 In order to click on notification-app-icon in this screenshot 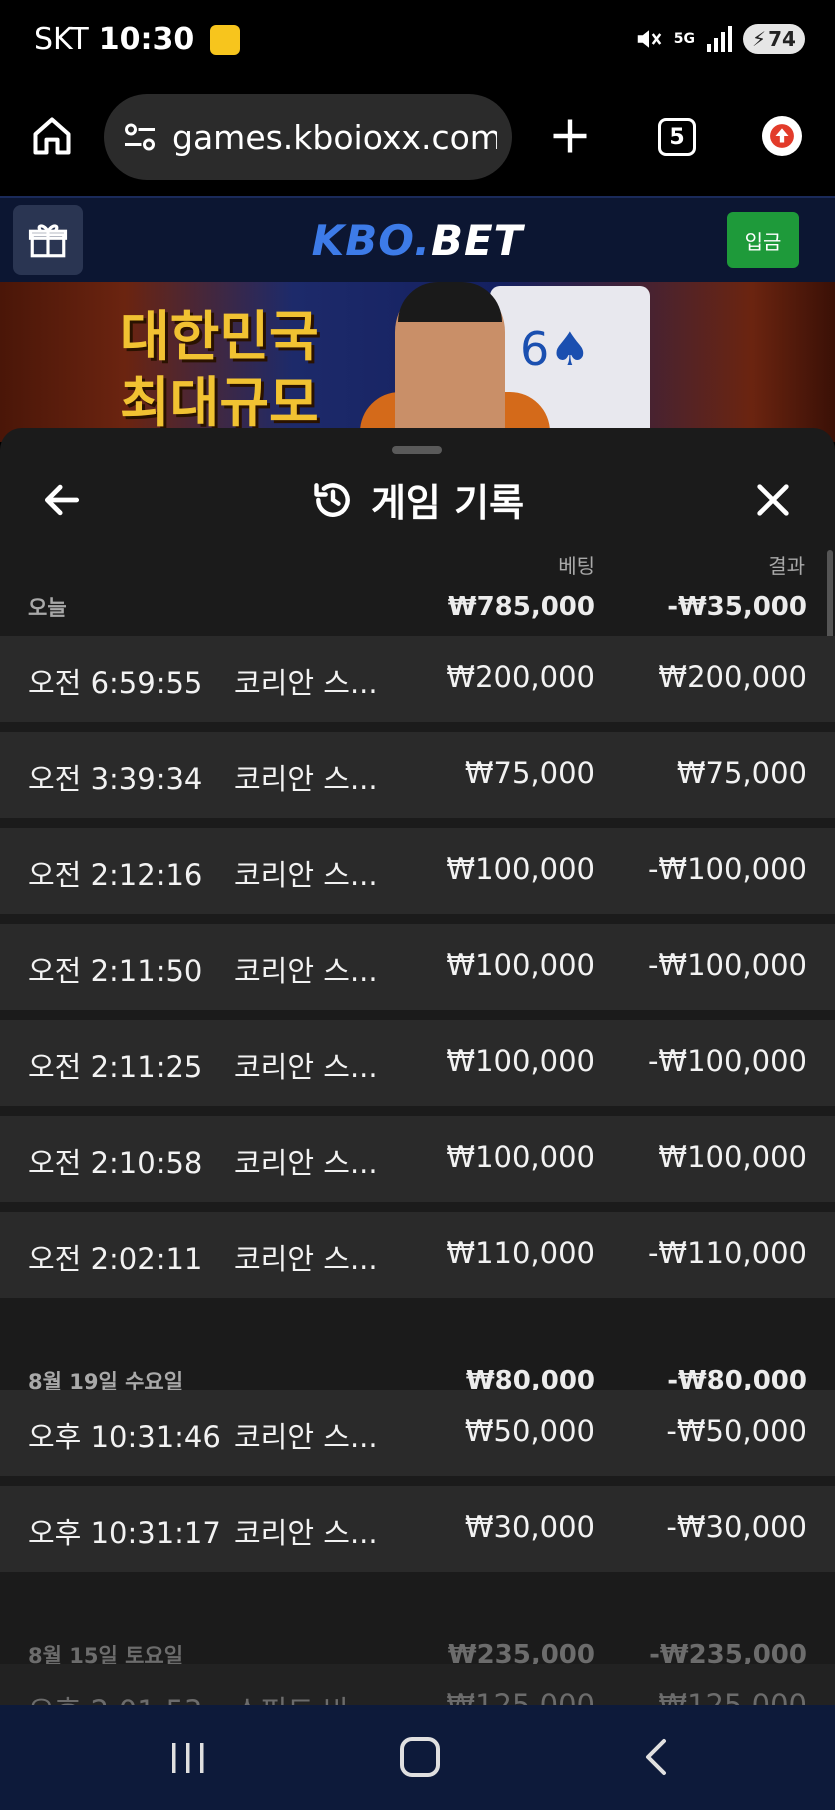, I will do `click(225, 39)`.